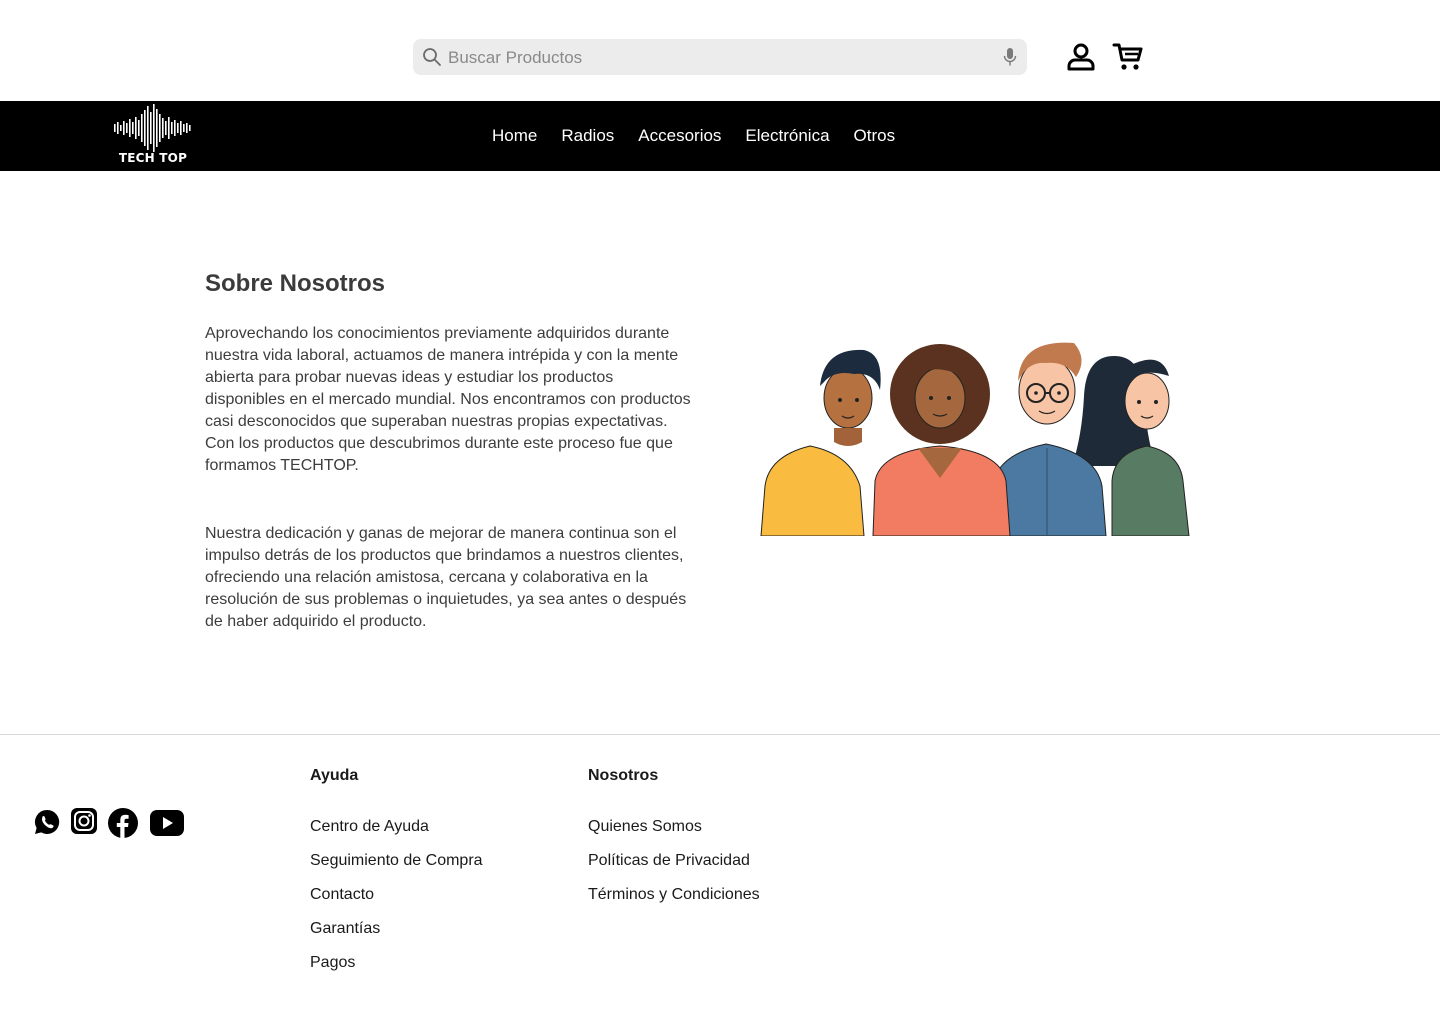 The height and width of the screenshot is (1024, 1440). Describe the element at coordinates (787, 136) in the screenshot. I see `nav-electronica: Electrónica` at that location.